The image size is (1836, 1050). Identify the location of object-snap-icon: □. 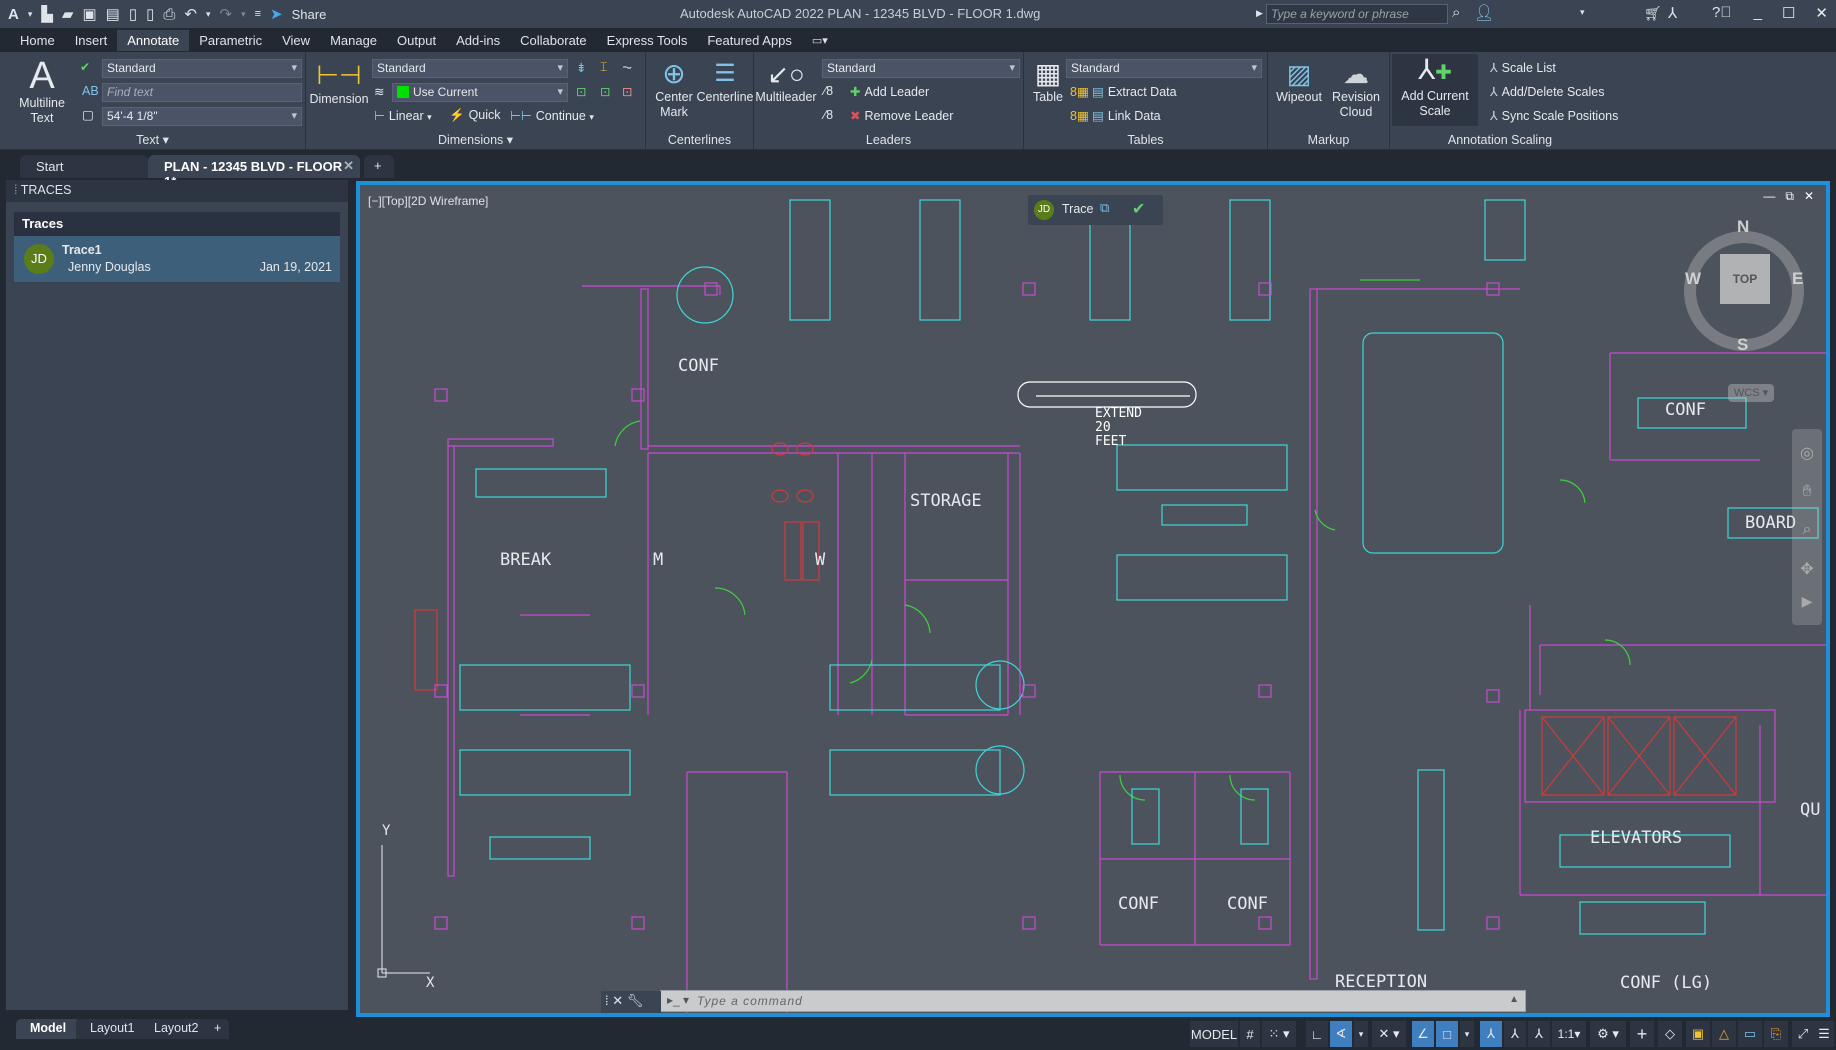
(1447, 1034).